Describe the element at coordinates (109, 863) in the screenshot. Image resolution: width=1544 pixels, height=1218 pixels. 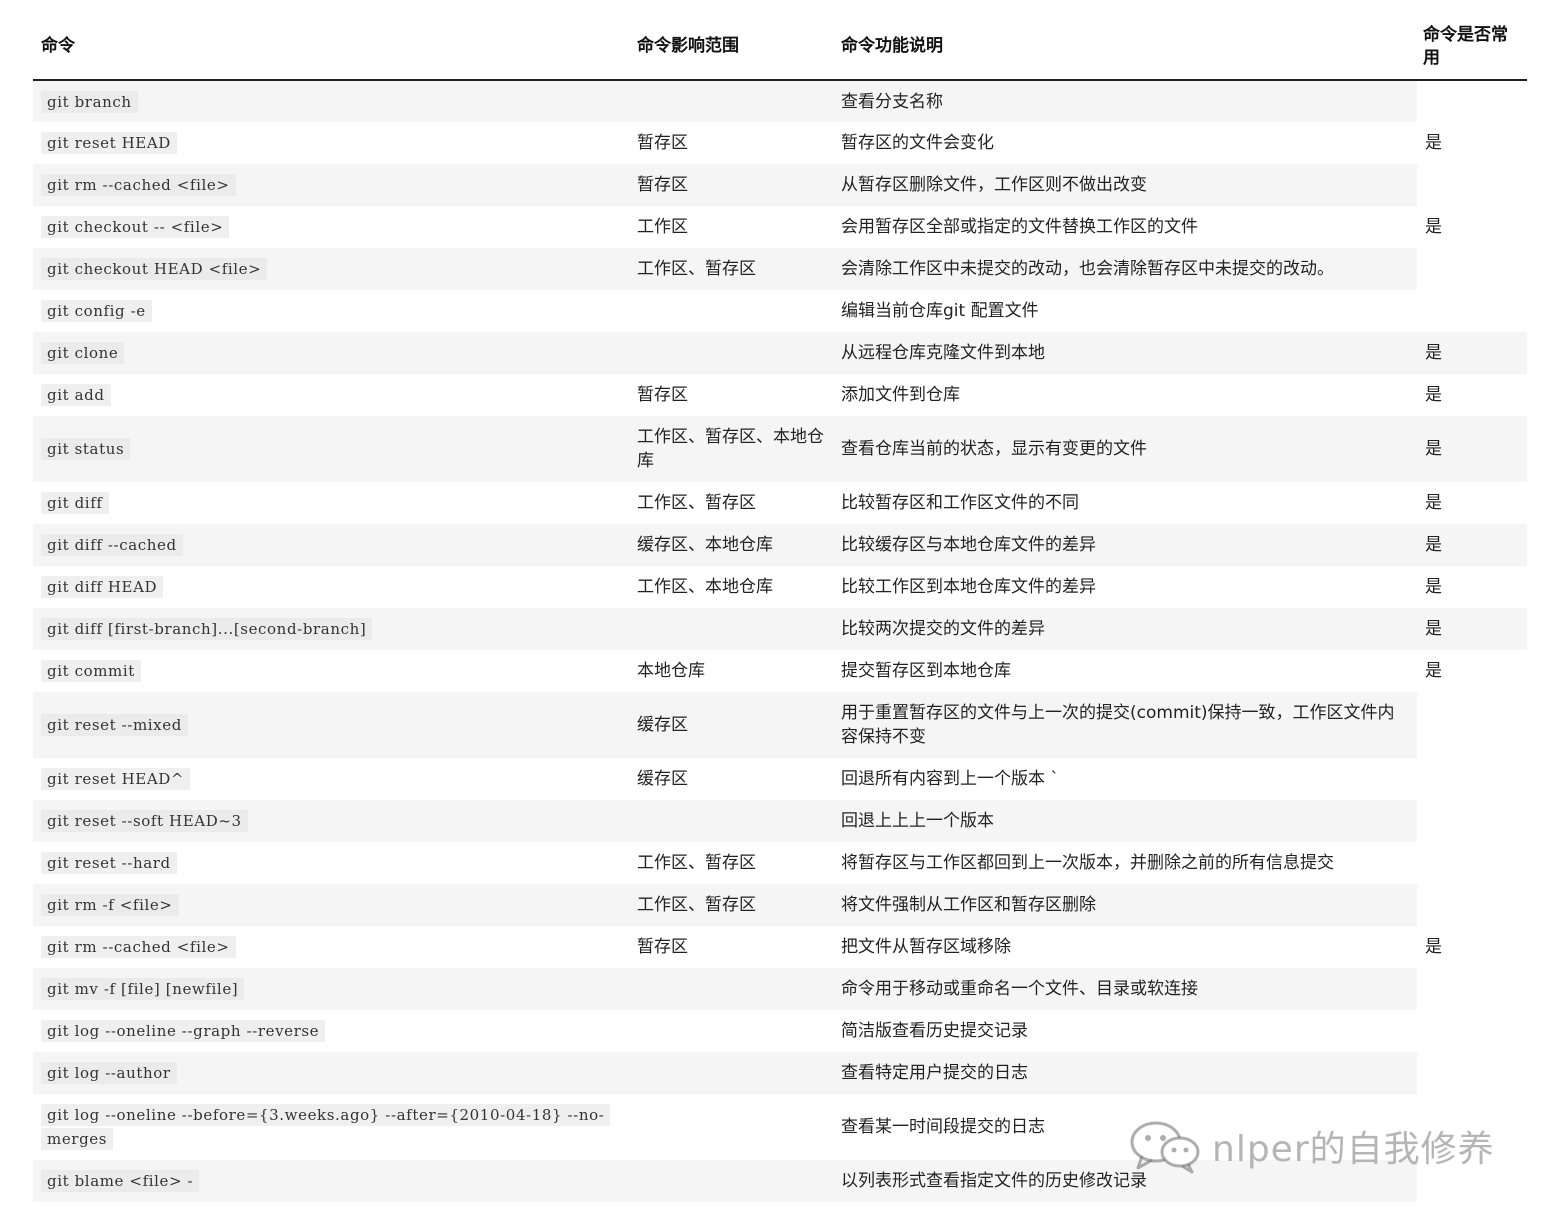
I see `command-code: git reset --hard` at that location.